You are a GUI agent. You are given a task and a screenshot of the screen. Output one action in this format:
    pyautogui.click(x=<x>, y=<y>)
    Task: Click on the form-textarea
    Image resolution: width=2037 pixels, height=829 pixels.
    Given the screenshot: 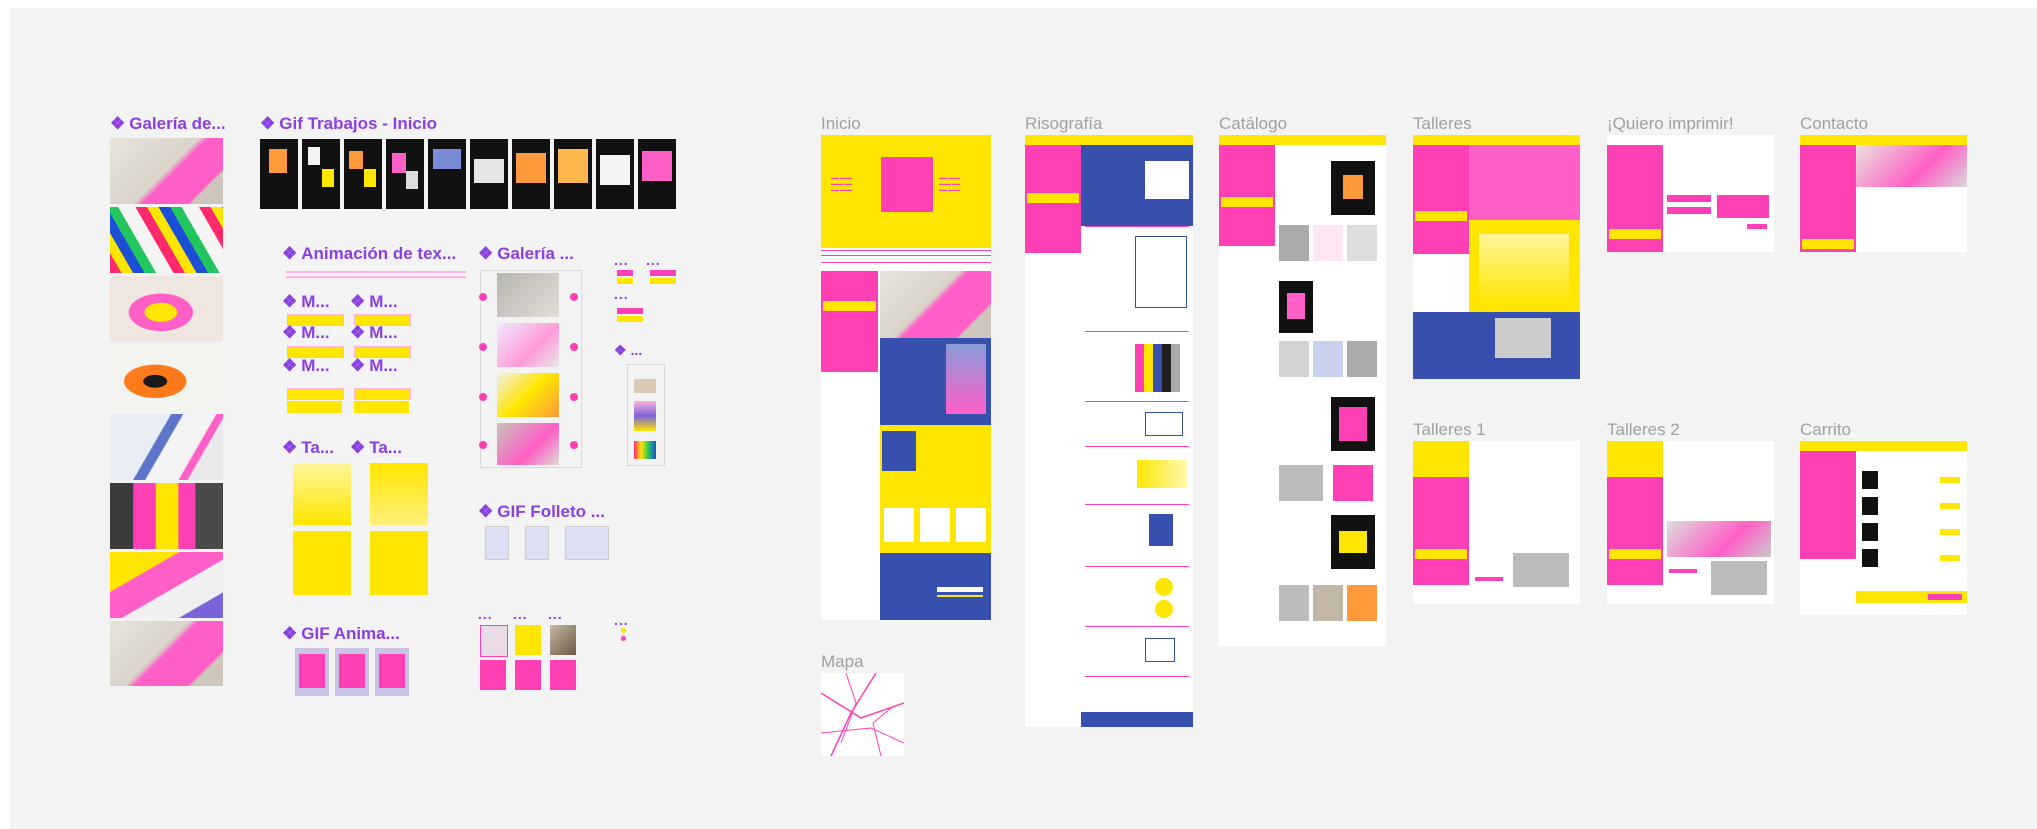 What is the action you would take?
    pyautogui.click(x=1743, y=206)
    